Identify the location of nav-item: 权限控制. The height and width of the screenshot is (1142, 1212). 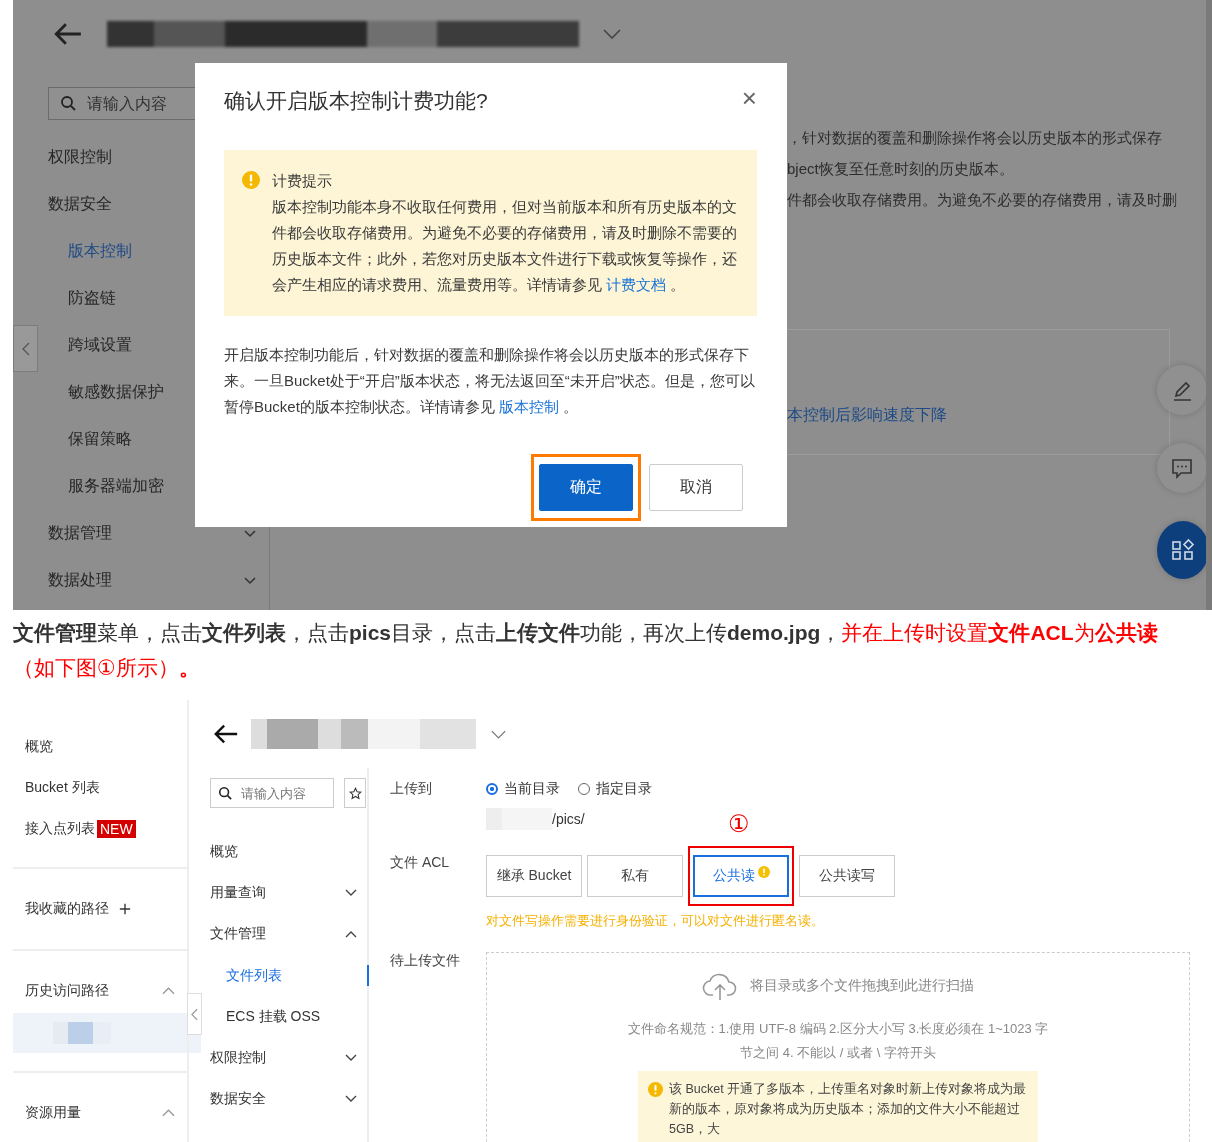
(288, 1058).